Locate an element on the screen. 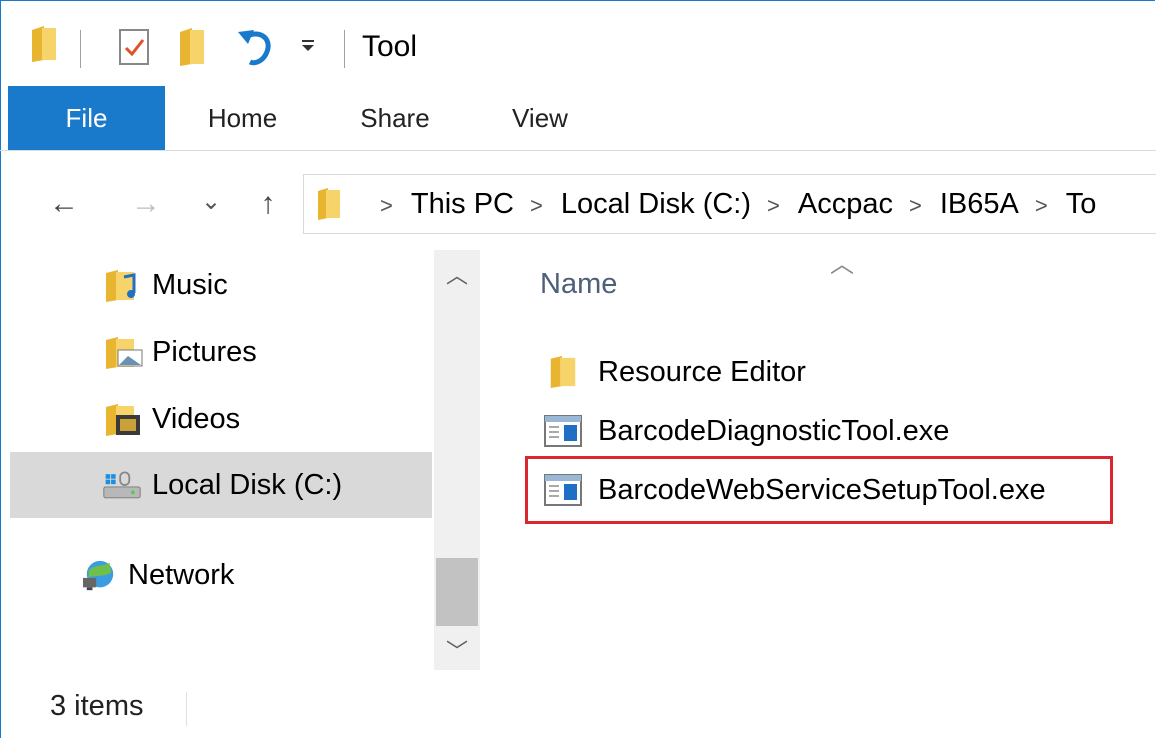  breadcrumb-tool: To is located at coordinates (1081, 204).